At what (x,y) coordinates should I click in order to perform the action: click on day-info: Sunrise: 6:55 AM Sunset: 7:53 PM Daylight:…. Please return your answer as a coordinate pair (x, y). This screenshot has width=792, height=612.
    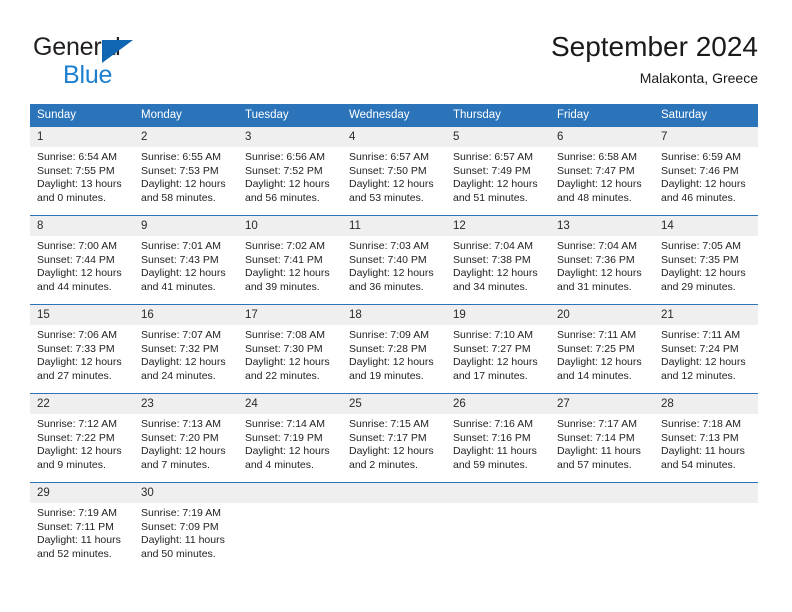
    Looking at the image, I should click on (186, 176).